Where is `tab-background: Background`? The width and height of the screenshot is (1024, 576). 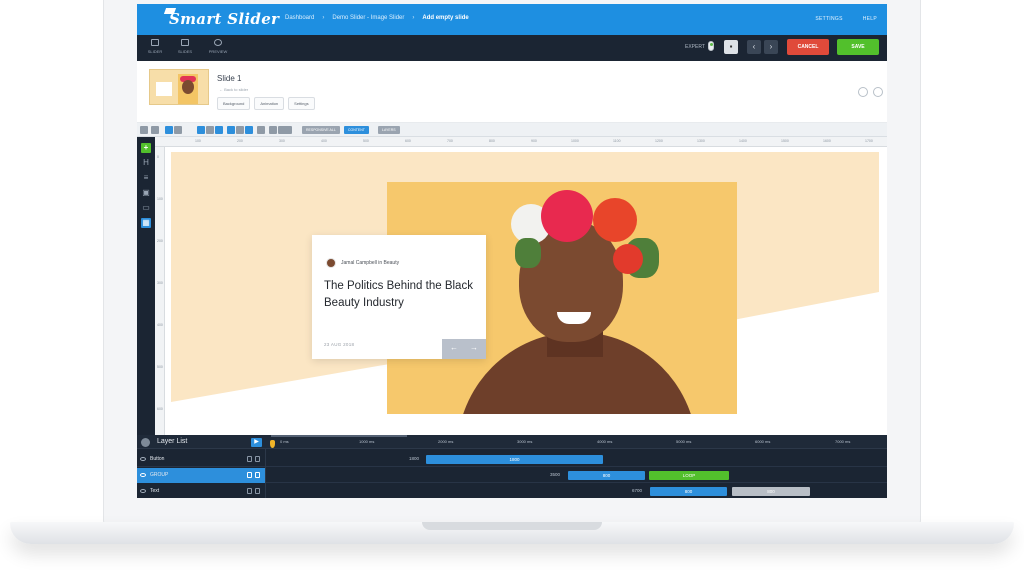 tab-background: Background is located at coordinates (234, 103).